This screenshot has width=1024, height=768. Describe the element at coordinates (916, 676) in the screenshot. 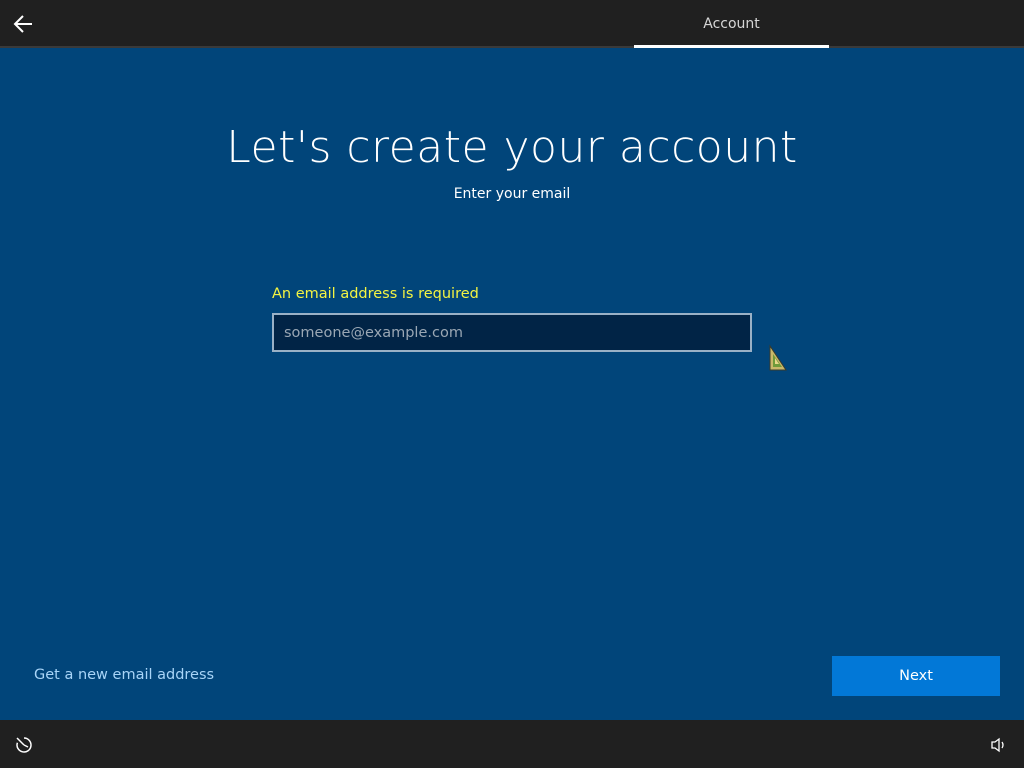

I see `next-button: Next` at that location.